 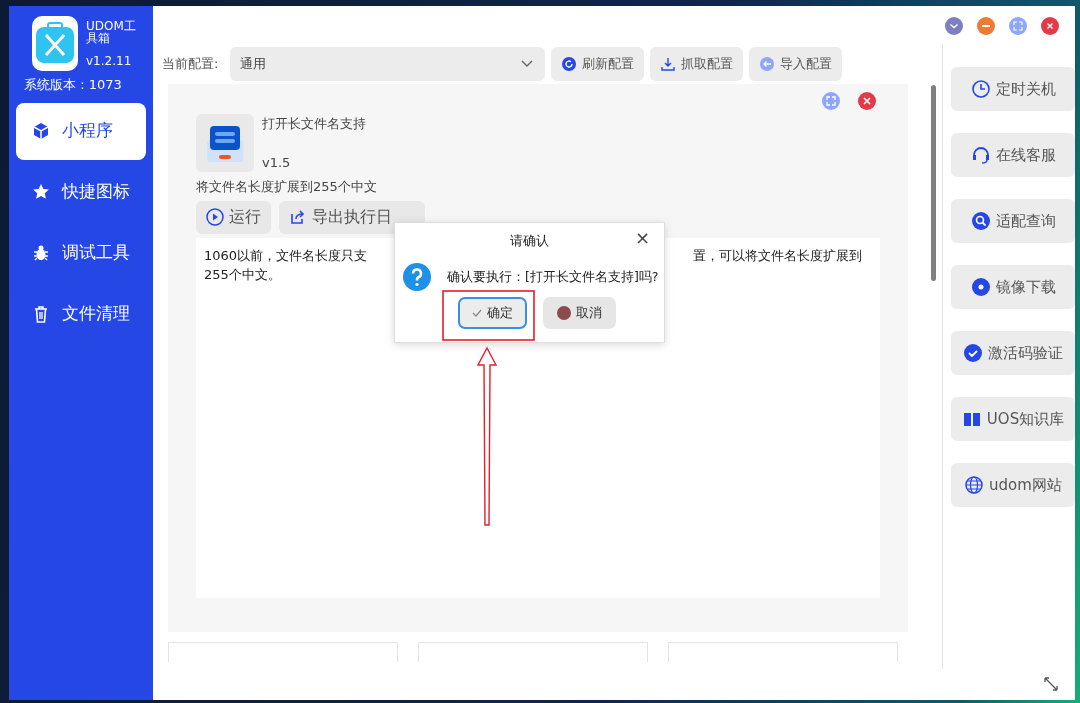 What do you see at coordinates (1013, 419) in the screenshot?
I see `quick-action-button: UOS知识库` at bounding box center [1013, 419].